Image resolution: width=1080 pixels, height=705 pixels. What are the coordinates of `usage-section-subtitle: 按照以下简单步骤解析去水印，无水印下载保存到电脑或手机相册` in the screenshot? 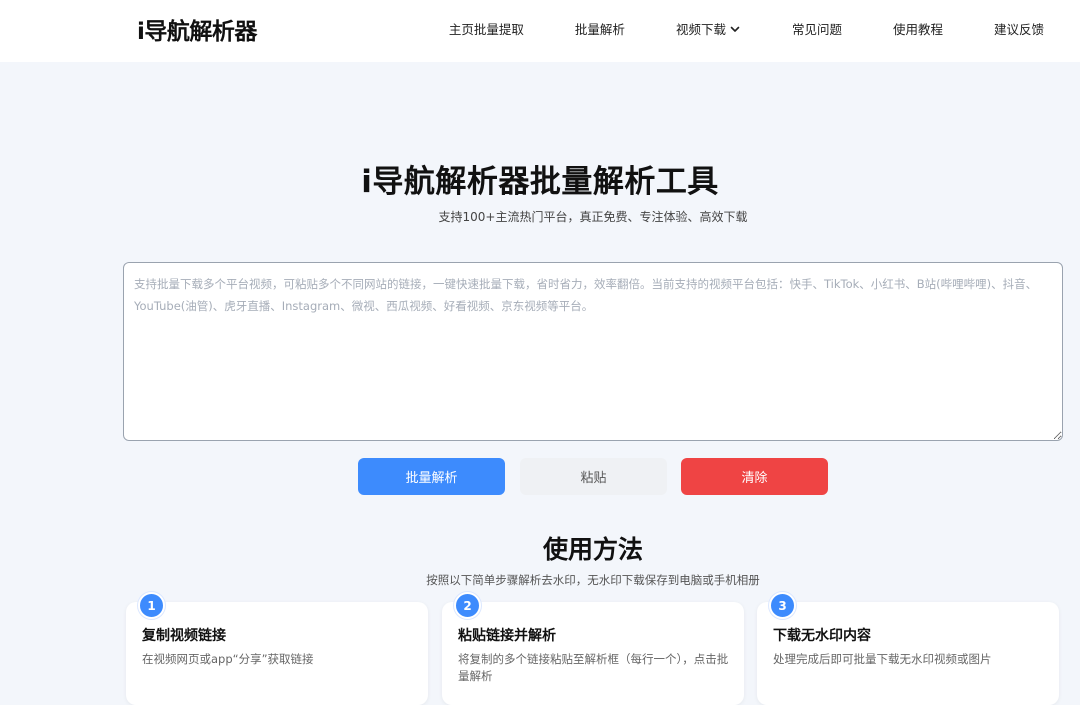 It's located at (593, 580).